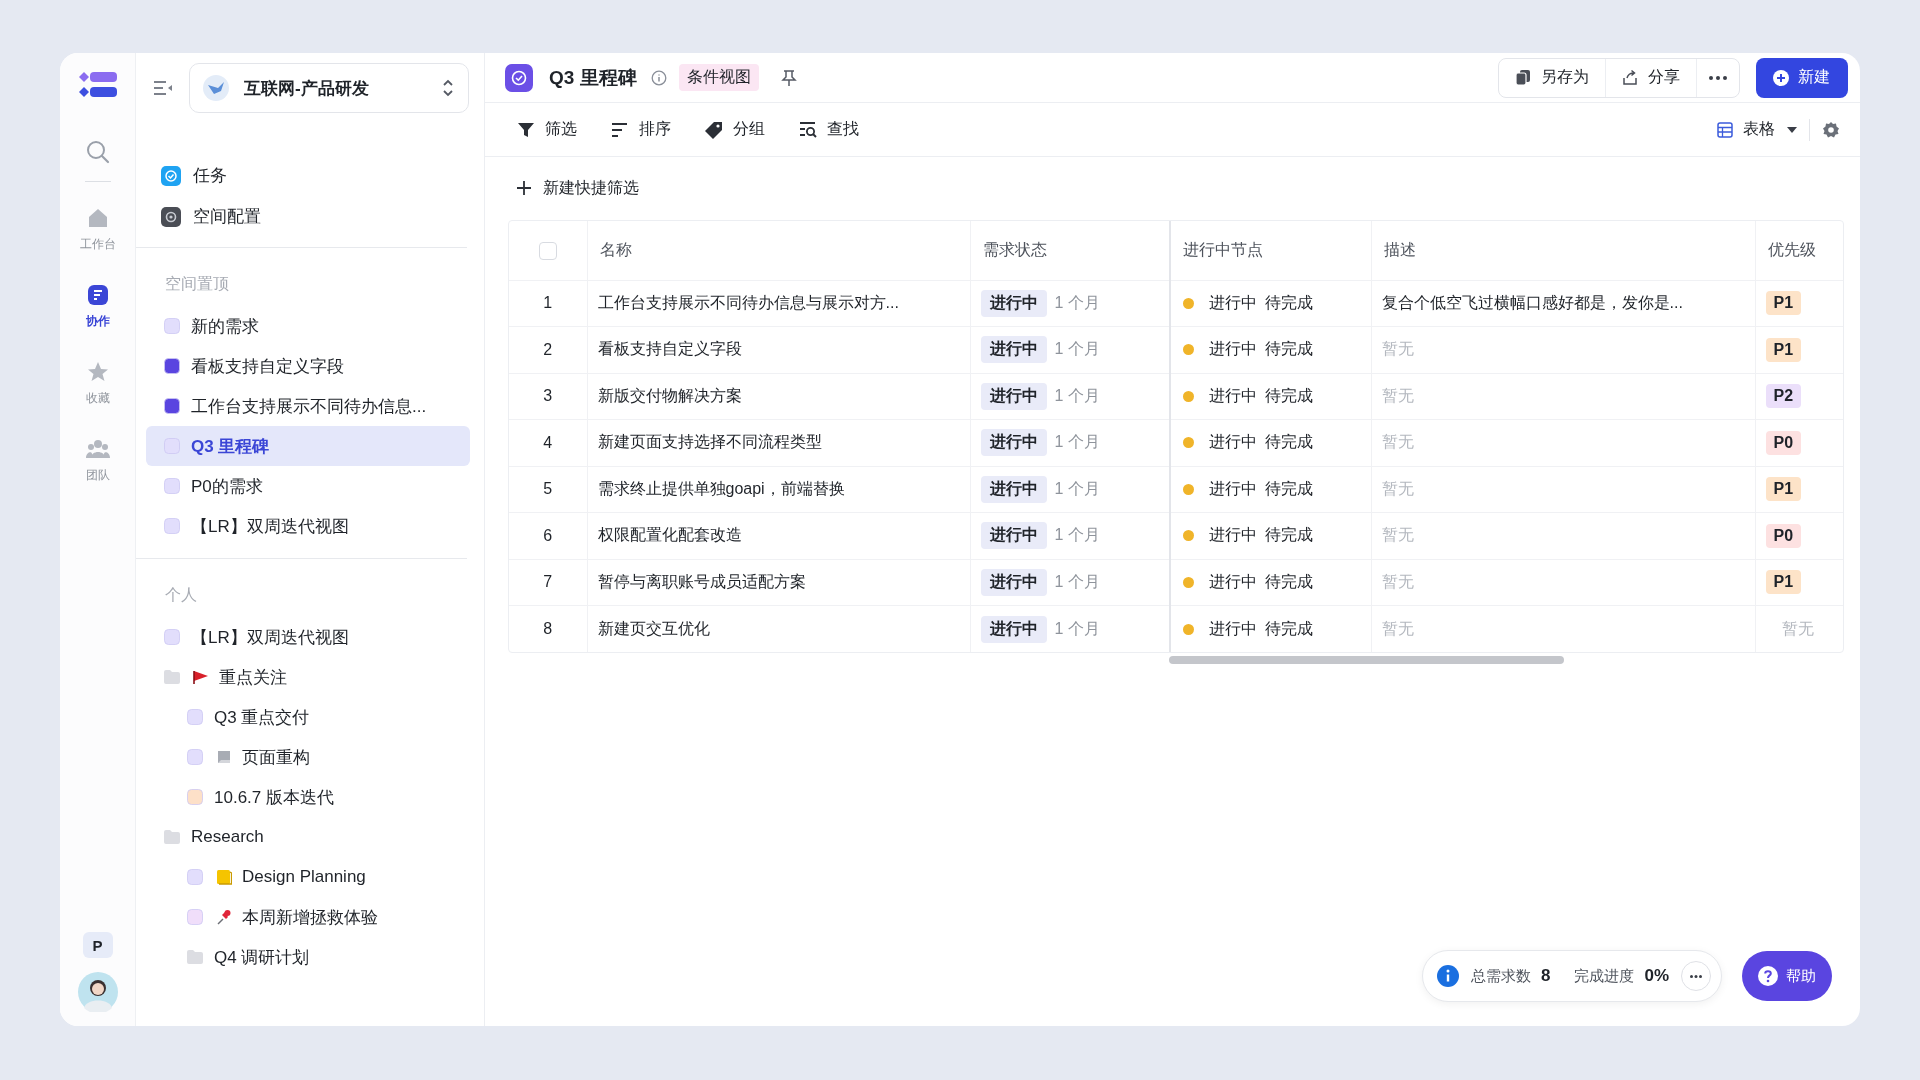 The height and width of the screenshot is (1080, 1920). Describe the element at coordinates (1781, 77) in the screenshot. I see `plus-circle-icon` at that location.